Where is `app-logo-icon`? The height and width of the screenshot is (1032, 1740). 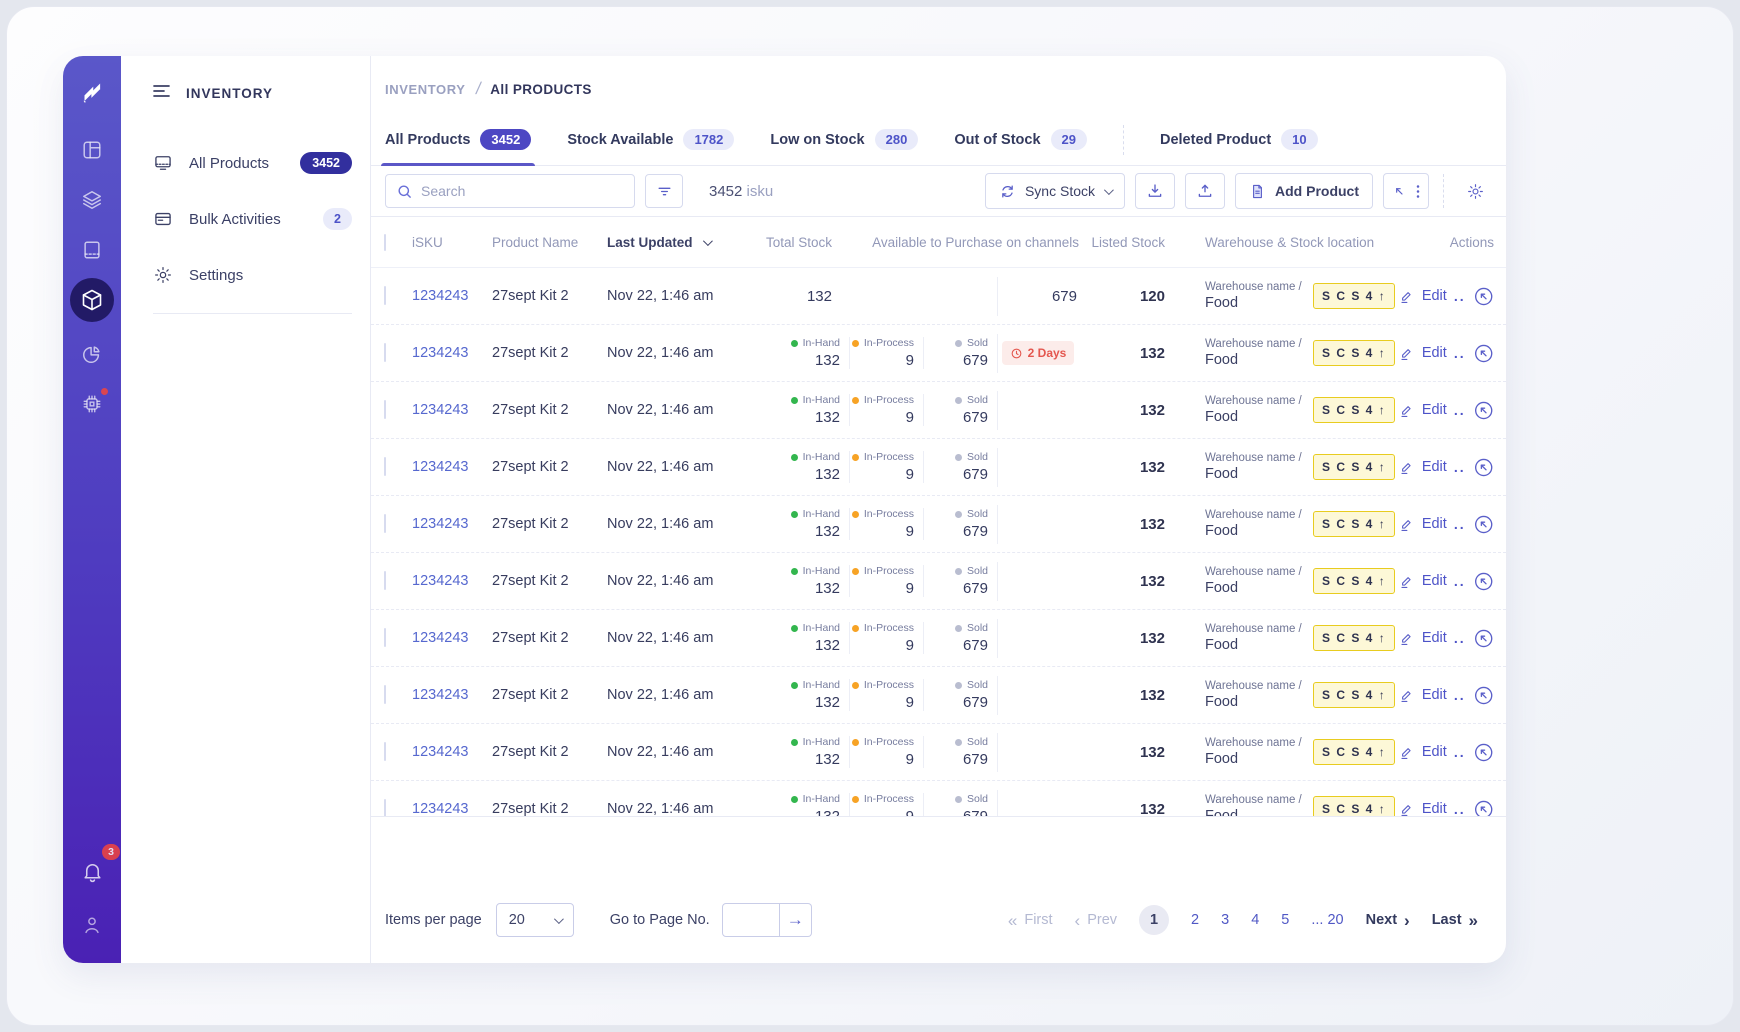
app-logo-icon is located at coordinates (92, 91).